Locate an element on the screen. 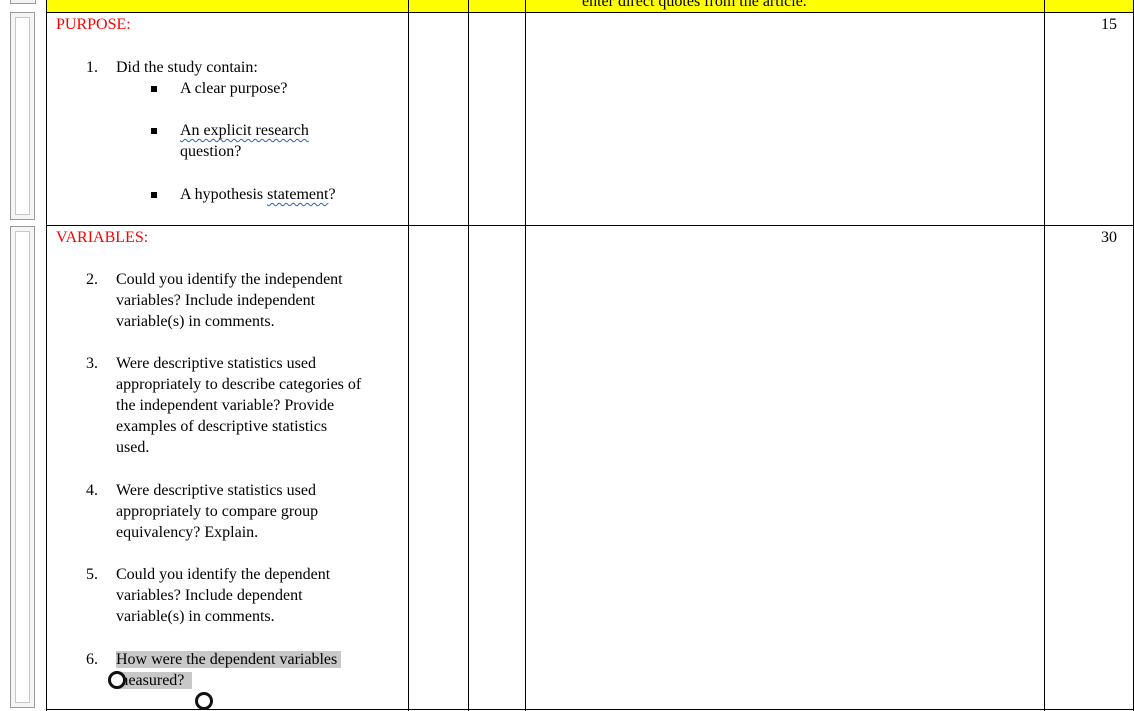  bullet-text-continuation: question? is located at coordinates (211, 151).